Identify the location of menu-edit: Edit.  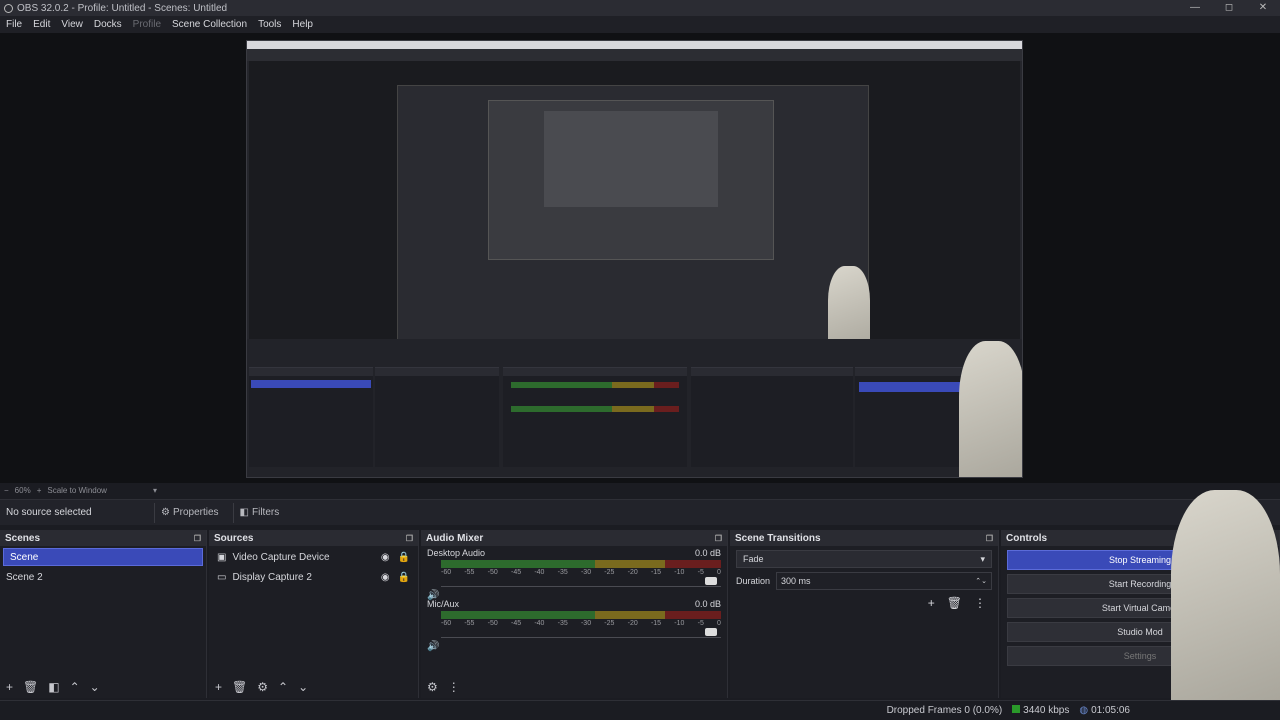
(41, 24).